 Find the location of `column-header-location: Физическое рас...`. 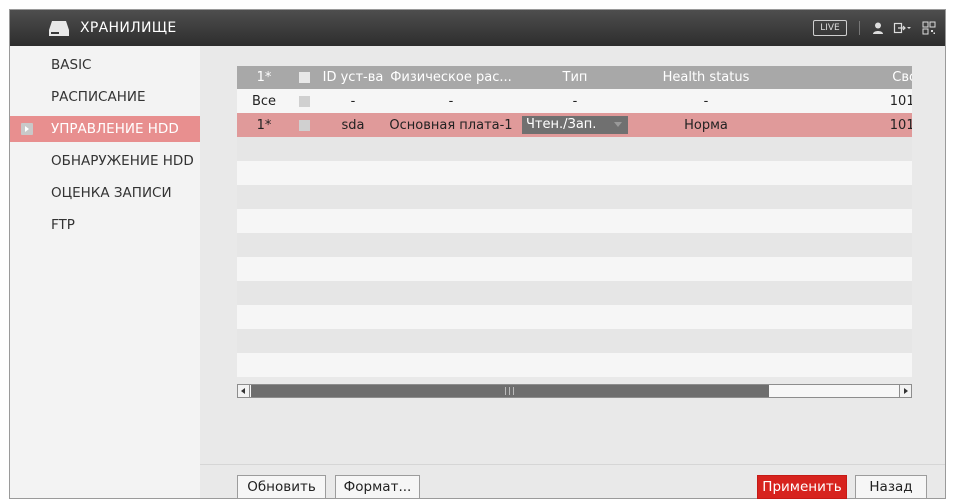

column-header-location: Физическое рас... is located at coordinates (451, 77).